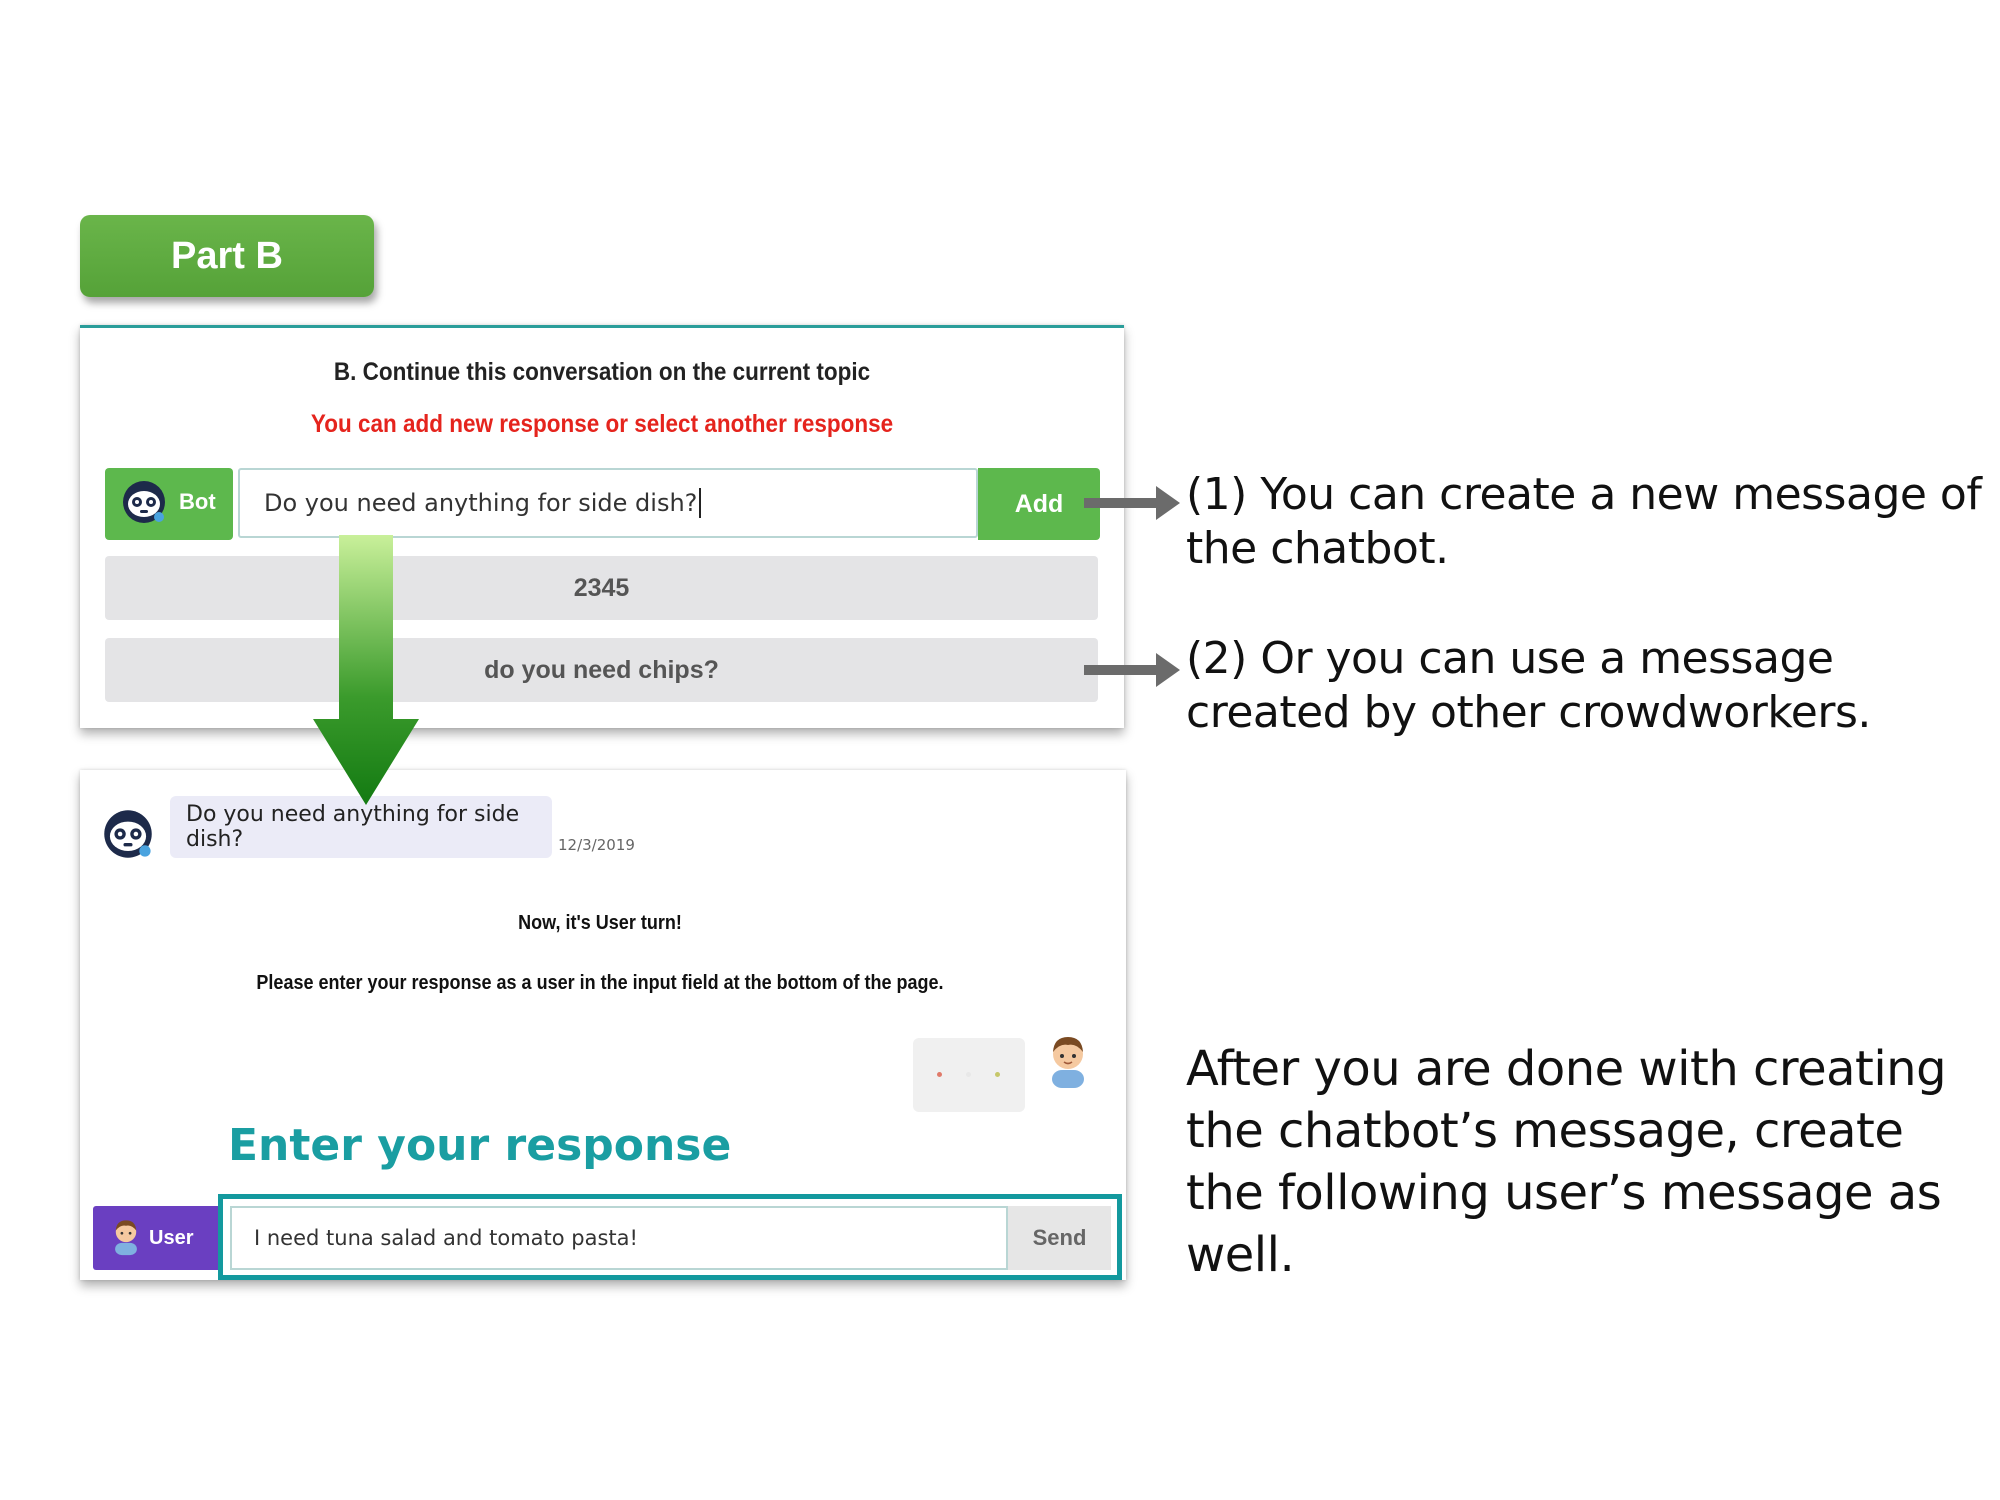 The height and width of the screenshot is (1500, 2000). I want to click on user-tag-label: User, so click(171, 1237).